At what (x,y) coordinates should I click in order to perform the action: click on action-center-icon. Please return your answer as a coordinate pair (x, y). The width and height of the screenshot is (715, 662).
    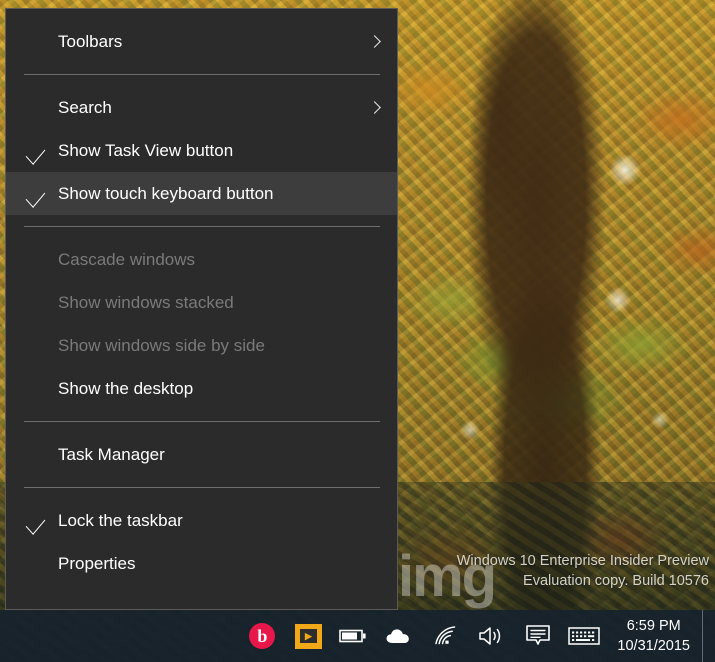
    Looking at the image, I should click on (538, 636).